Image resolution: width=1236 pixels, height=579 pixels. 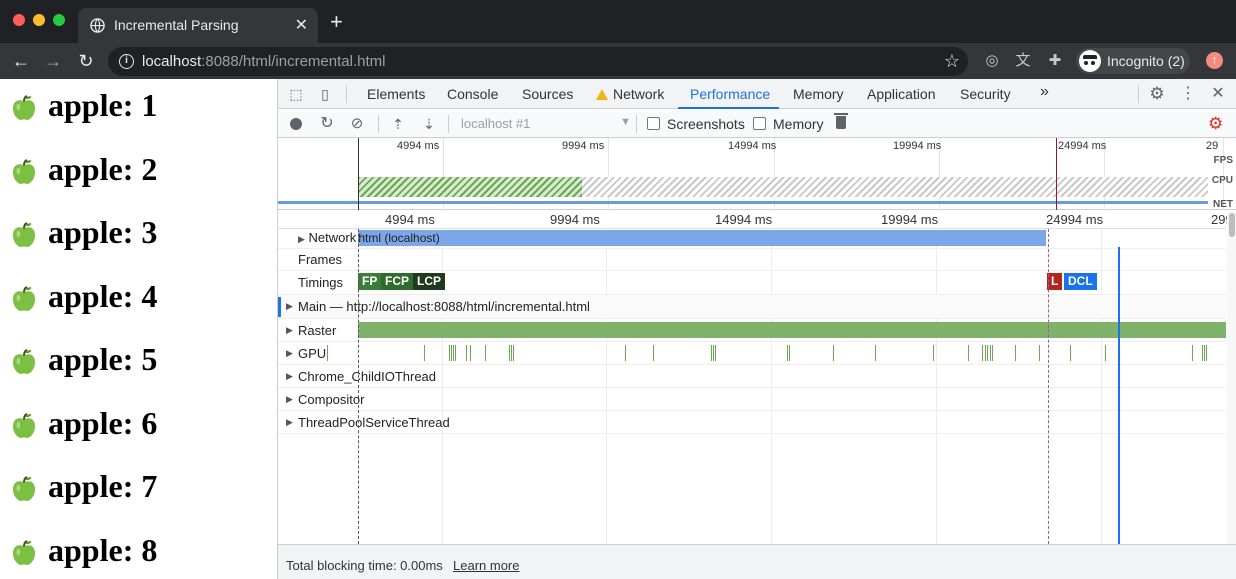 What do you see at coordinates (86, 61) in the screenshot?
I see `reload-icon: ↻` at bounding box center [86, 61].